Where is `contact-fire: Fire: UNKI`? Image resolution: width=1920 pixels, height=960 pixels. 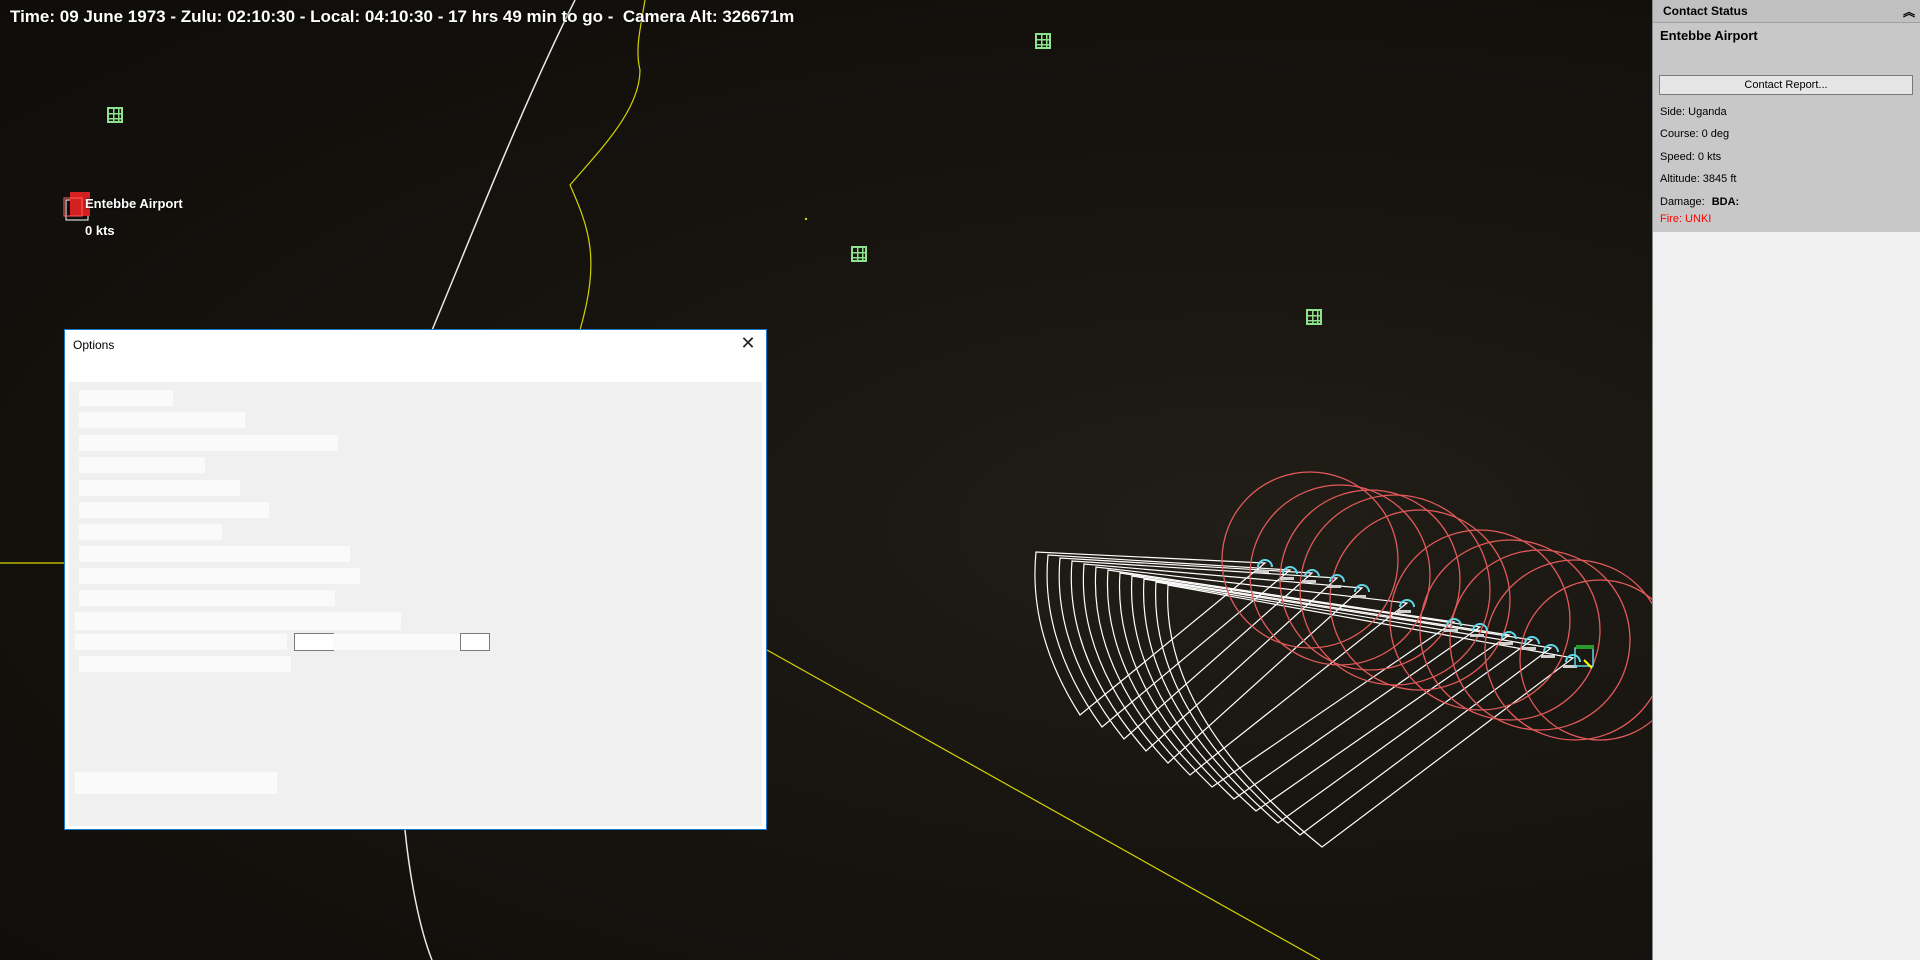
contact-fire: Fire: UNKI is located at coordinates (1686, 219).